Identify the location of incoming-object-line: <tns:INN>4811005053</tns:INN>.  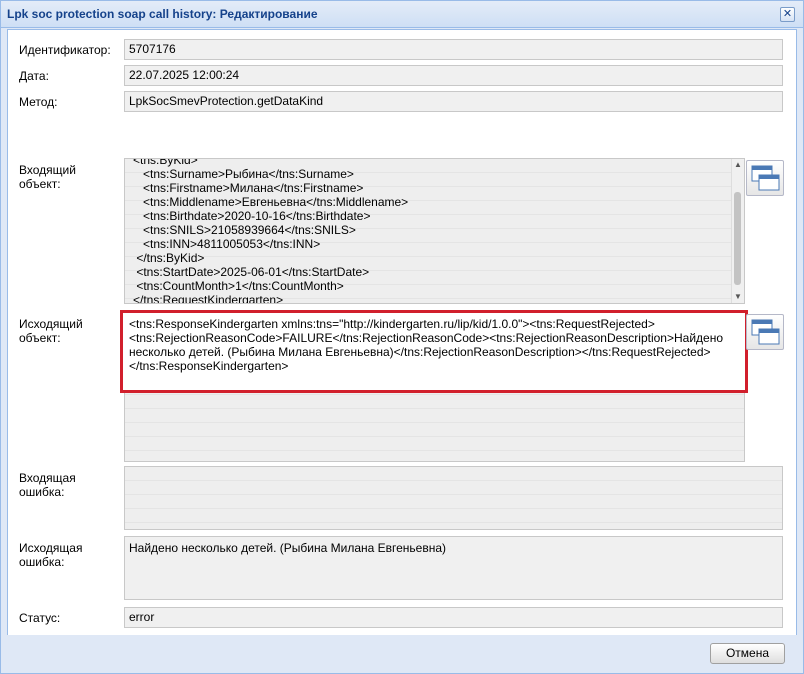
(227, 244).